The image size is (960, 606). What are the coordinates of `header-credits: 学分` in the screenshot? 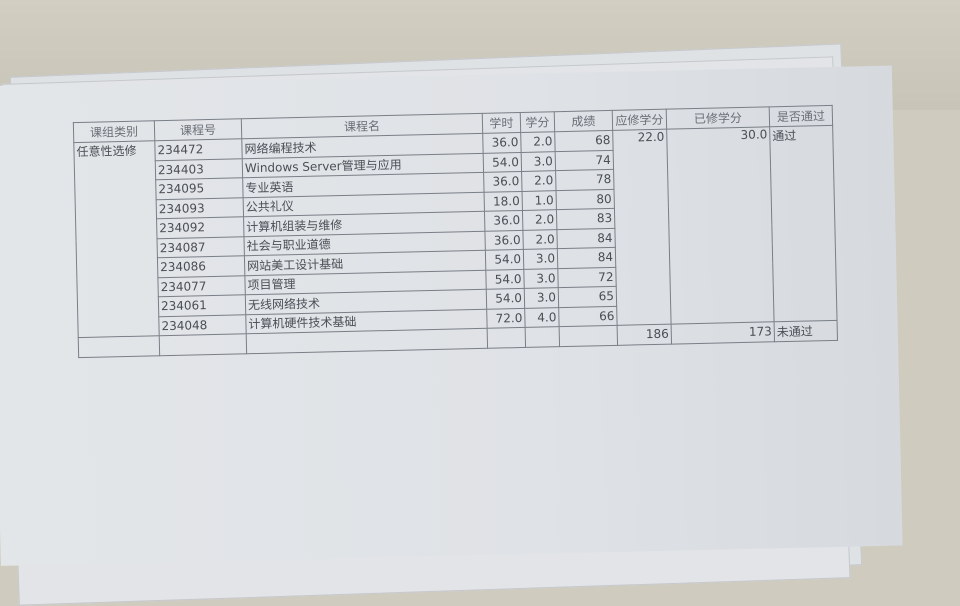 It's located at (537, 122).